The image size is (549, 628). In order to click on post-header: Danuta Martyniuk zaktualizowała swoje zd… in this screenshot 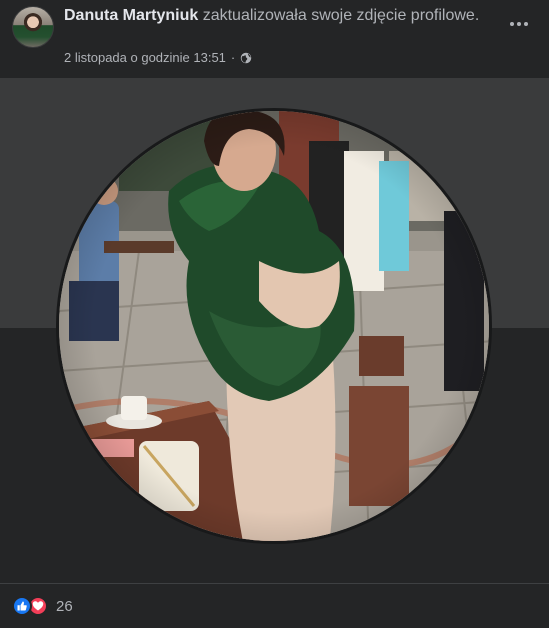, I will do `click(274, 39)`.